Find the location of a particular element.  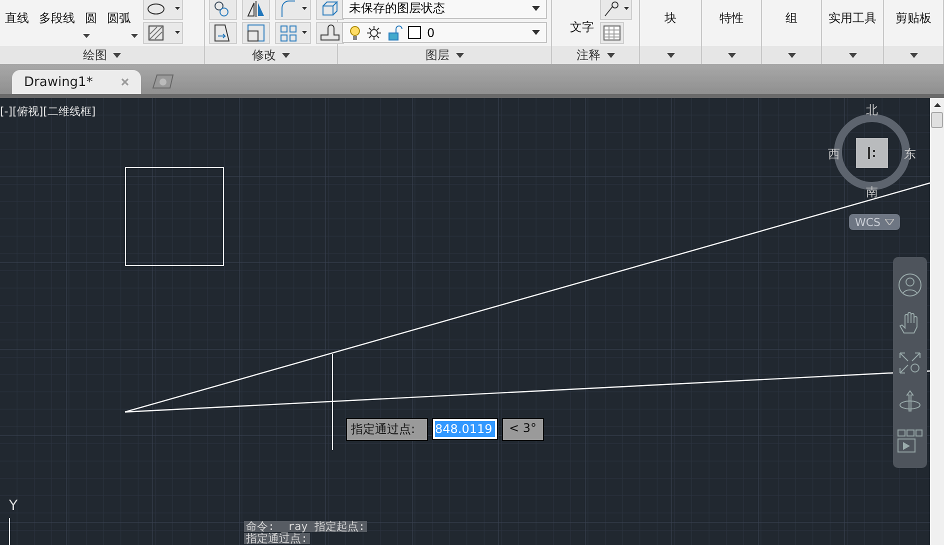

compass-label: 南 is located at coordinates (872, 192).